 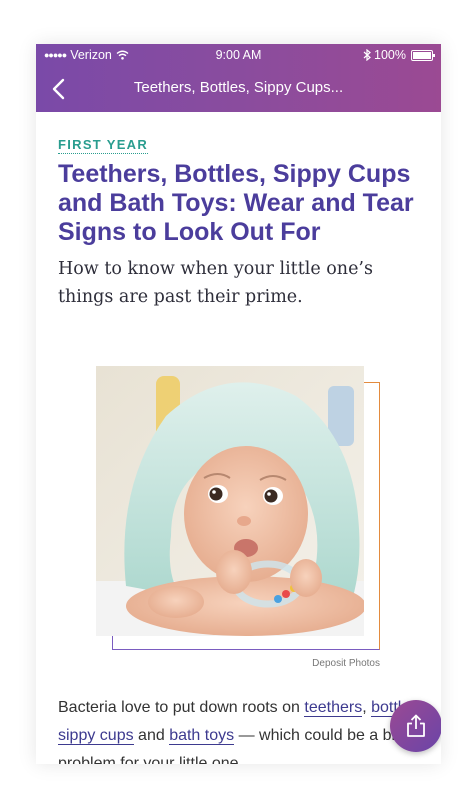 What do you see at coordinates (238, 55) in the screenshot?
I see `status-bar: ●●●●● Verizon 9:00 AM 100%` at bounding box center [238, 55].